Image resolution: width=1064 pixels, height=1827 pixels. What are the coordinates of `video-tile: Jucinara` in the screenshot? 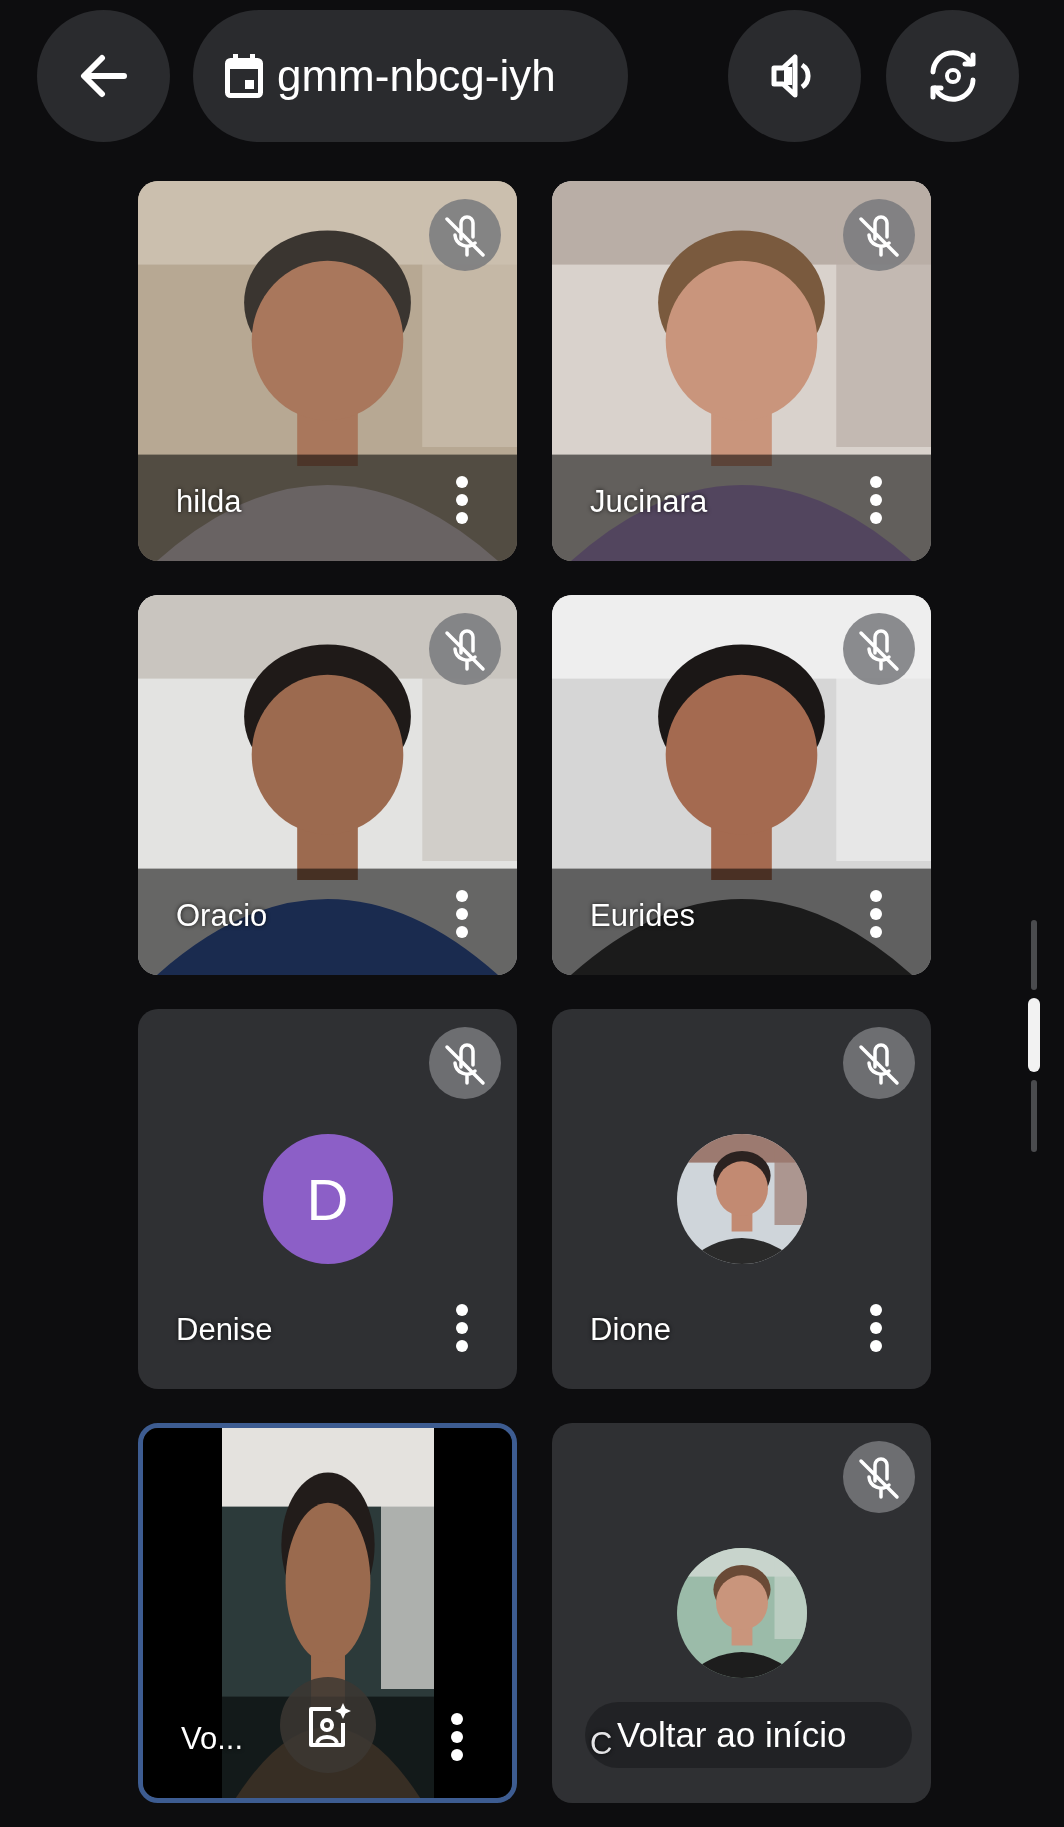 It's located at (741, 371).